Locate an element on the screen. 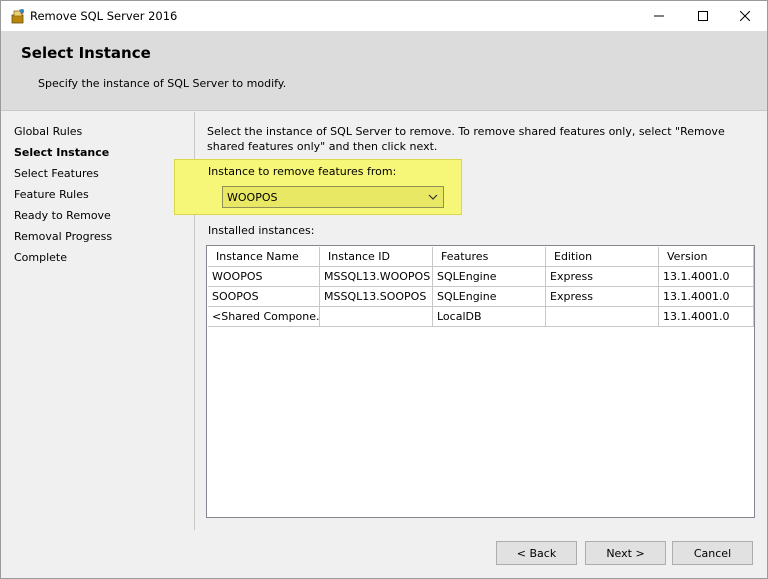  minimize-icon is located at coordinates (659, 16).